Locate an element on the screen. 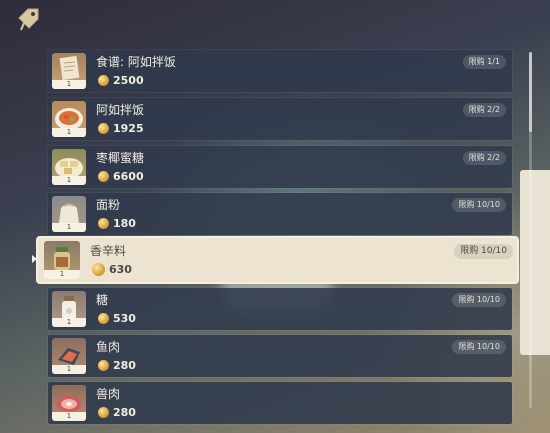 This screenshot has height=433, width=550. shop-item-spice-selected: 1 香辛料 630 限购 10/10 is located at coordinates (277, 260).